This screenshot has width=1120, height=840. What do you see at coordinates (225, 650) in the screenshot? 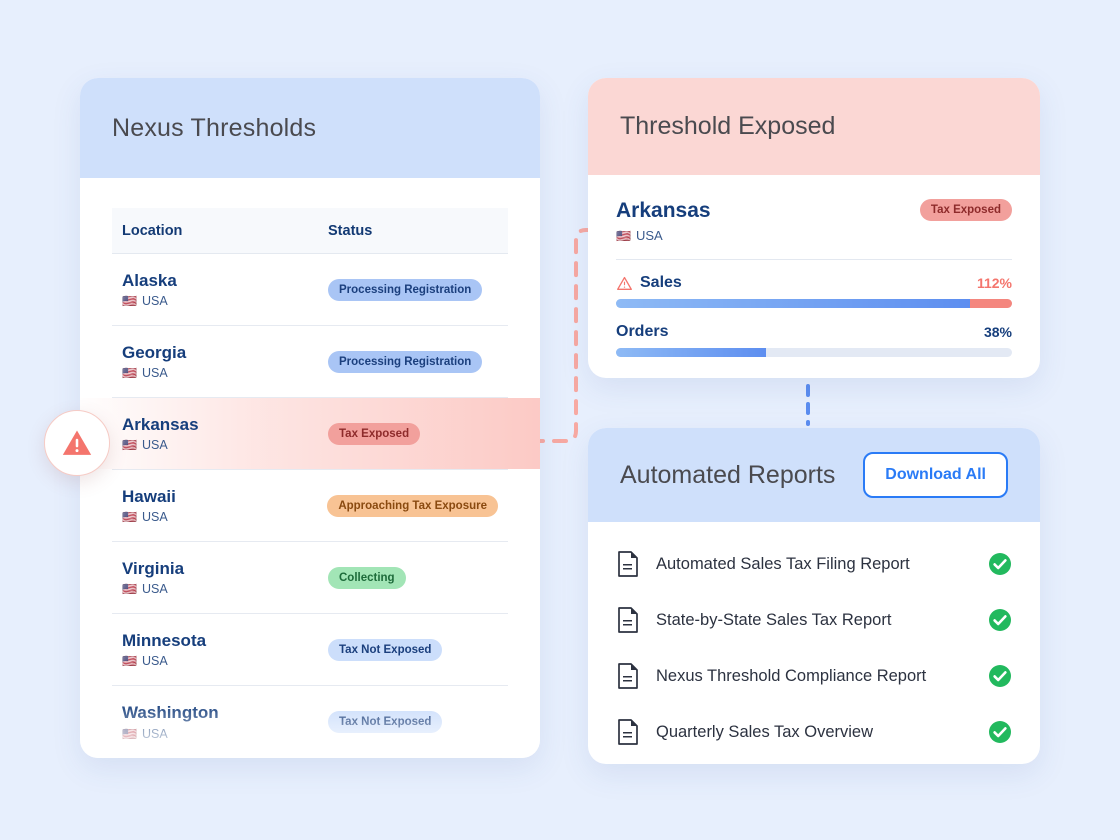
I see `row-location: Minnesota 🇺🇸 USA` at bounding box center [225, 650].